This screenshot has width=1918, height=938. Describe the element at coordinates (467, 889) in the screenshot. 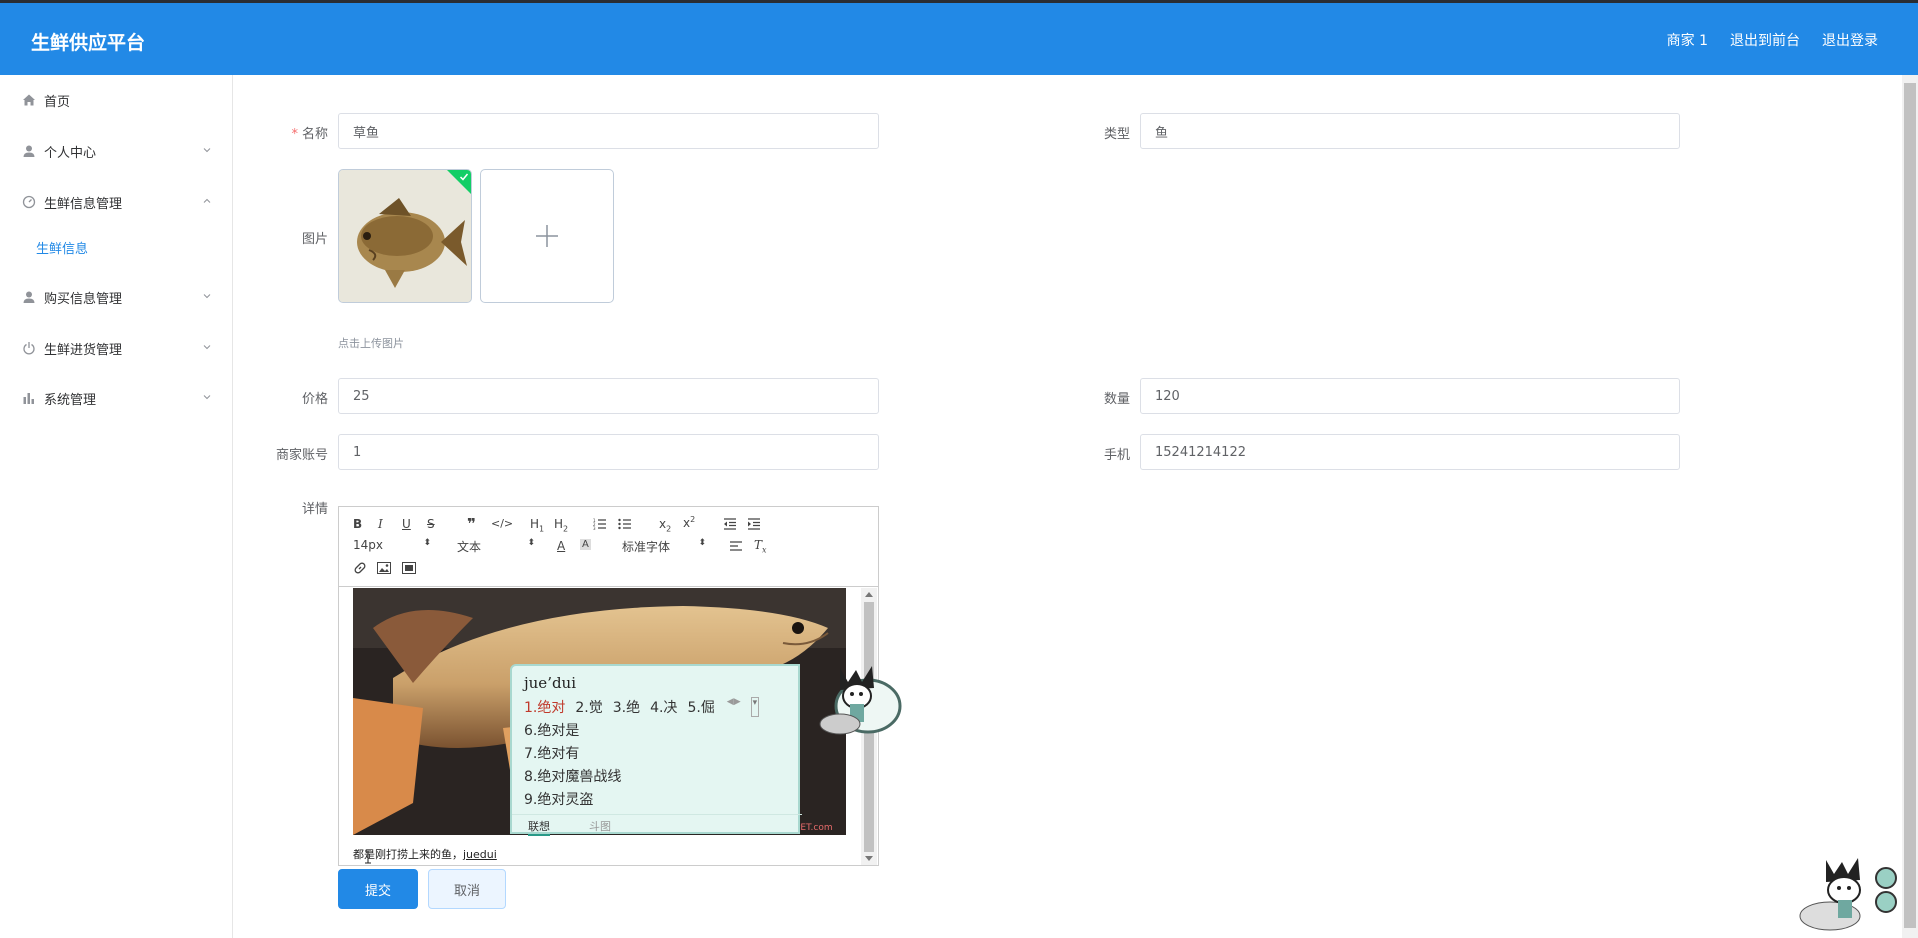

I see `cancel-button: 取消` at that location.